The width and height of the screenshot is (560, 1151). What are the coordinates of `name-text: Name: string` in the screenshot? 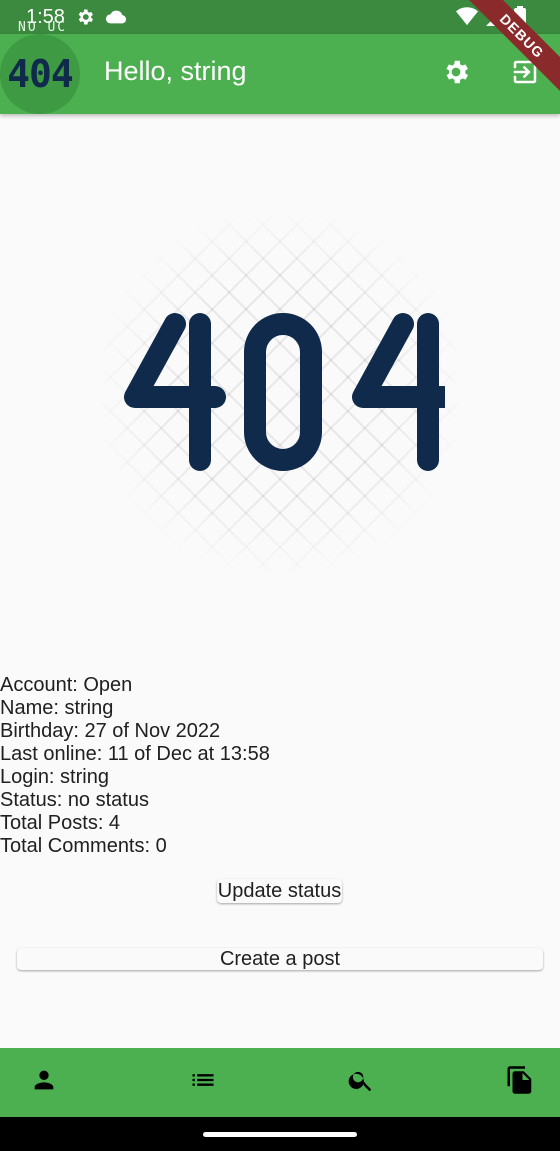 It's located at (57, 708).